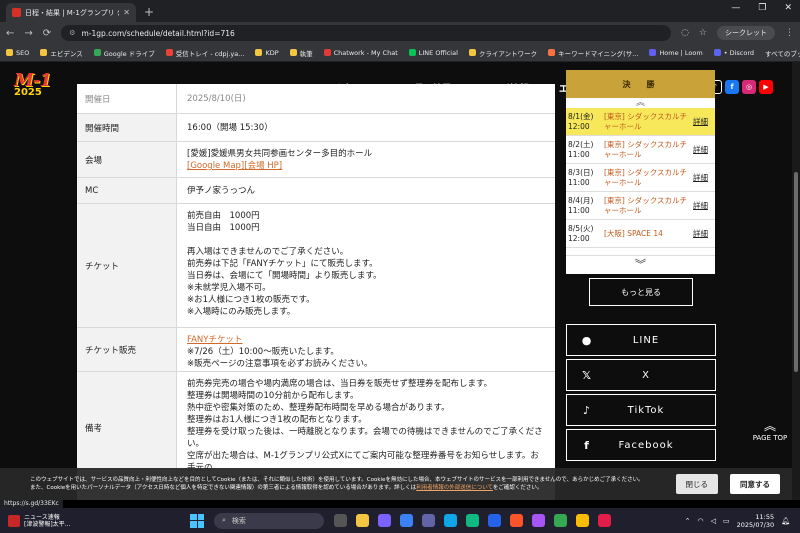 The image size is (800, 533). What do you see at coordinates (406, 520) in the screenshot?
I see `store-icon` at bounding box center [406, 520].